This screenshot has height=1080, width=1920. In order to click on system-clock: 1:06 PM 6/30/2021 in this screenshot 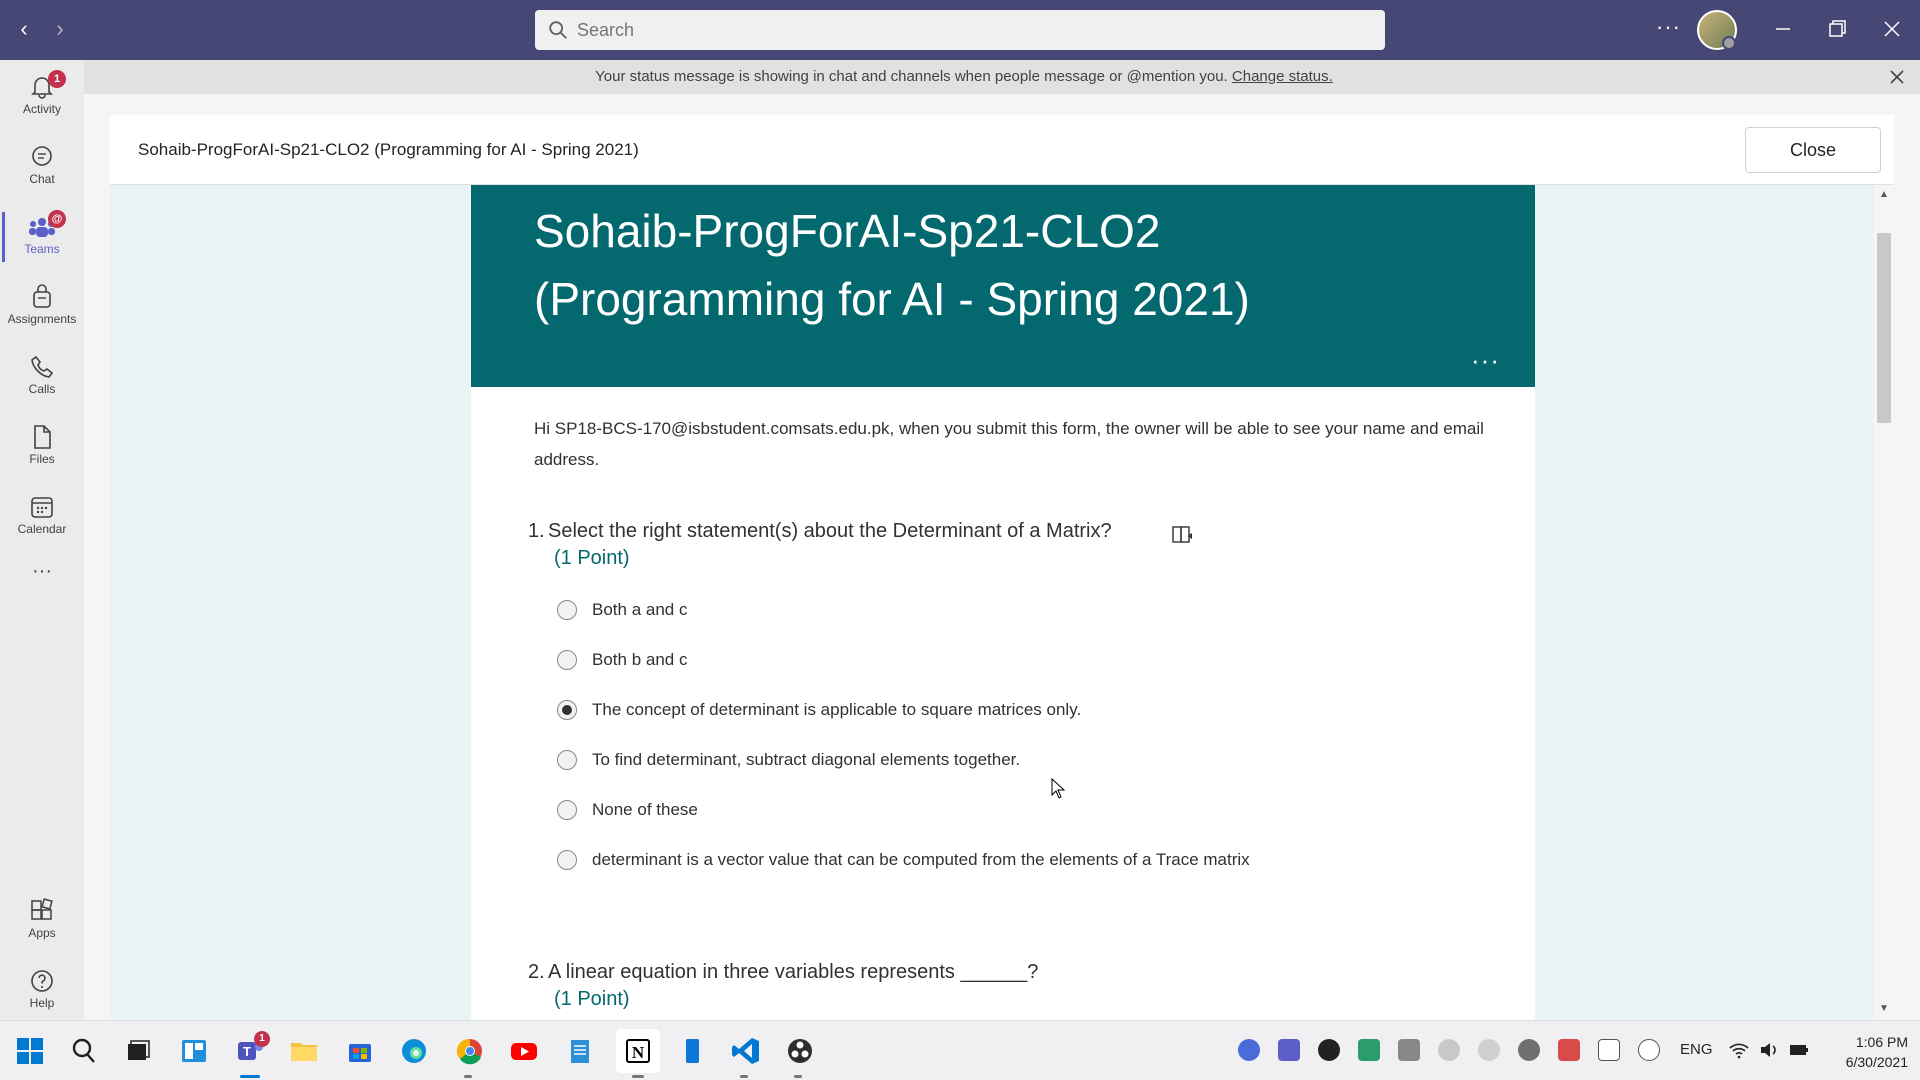, I will do `click(1868, 1052)`.